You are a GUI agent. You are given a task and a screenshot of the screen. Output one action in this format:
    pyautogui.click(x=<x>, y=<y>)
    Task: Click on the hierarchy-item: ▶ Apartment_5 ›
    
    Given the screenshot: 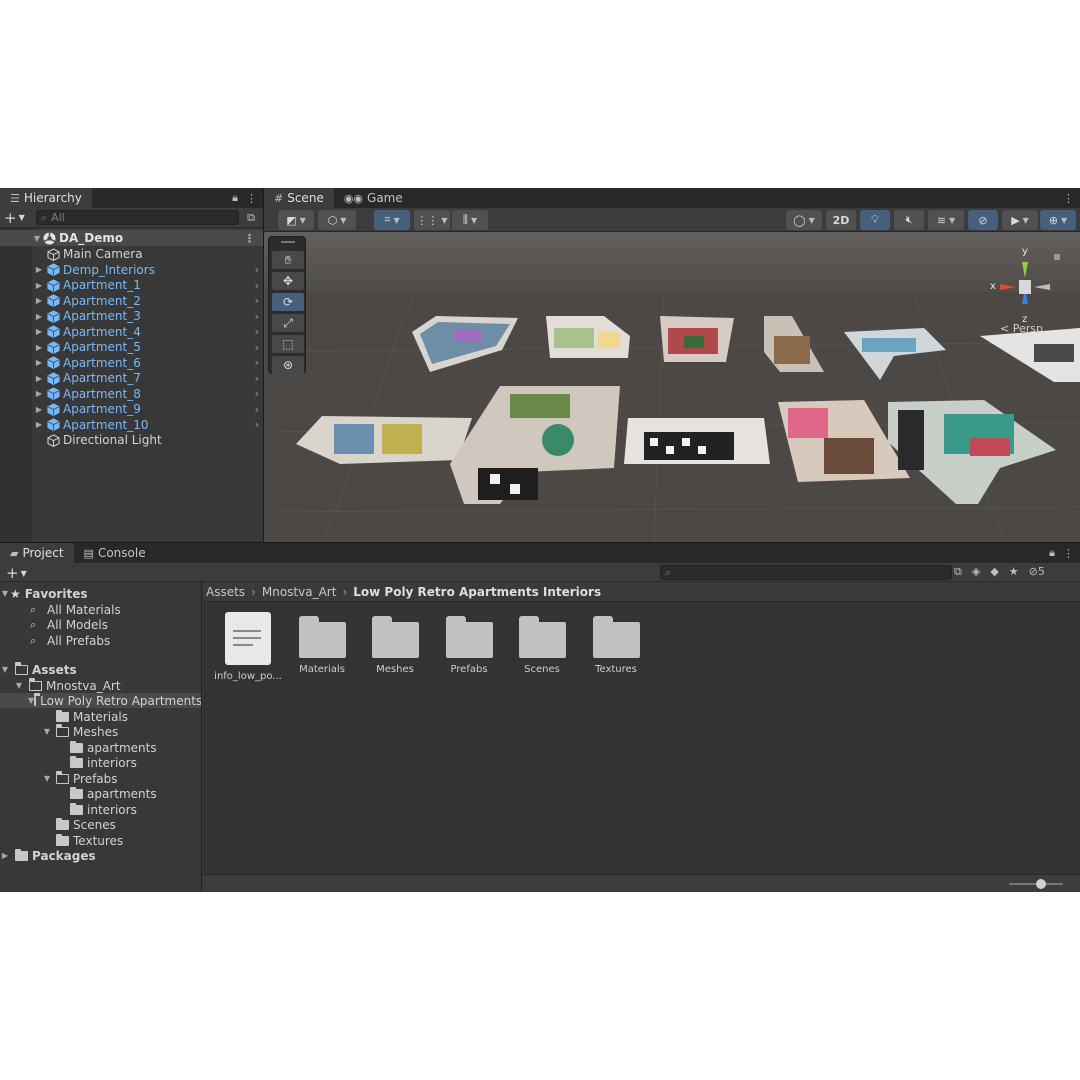 What is the action you would take?
    pyautogui.click(x=131, y=347)
    